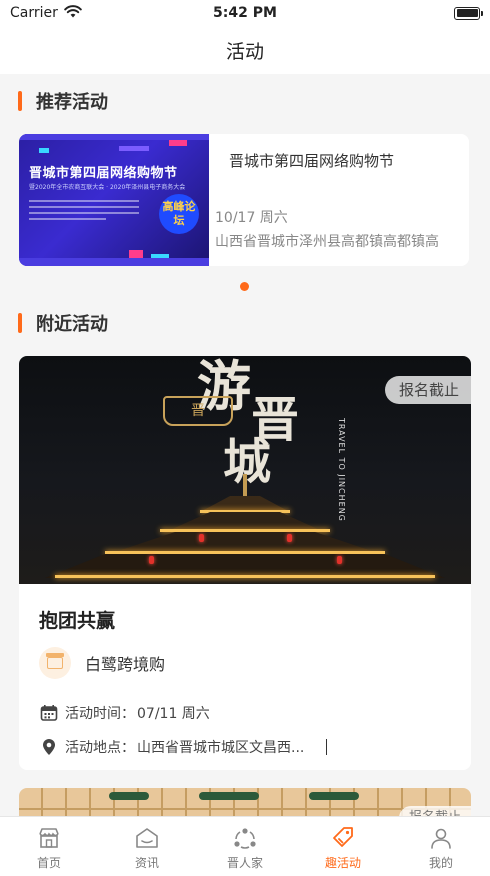 Image resolution: width=490 pixels, height=876 pixels. Describe the element at coordinates (107, 187) in the screenshot. I see `banner-subtitle: 暨2020年全市农商互联大会 · 2020年泽州县电子商务大会` at that location.